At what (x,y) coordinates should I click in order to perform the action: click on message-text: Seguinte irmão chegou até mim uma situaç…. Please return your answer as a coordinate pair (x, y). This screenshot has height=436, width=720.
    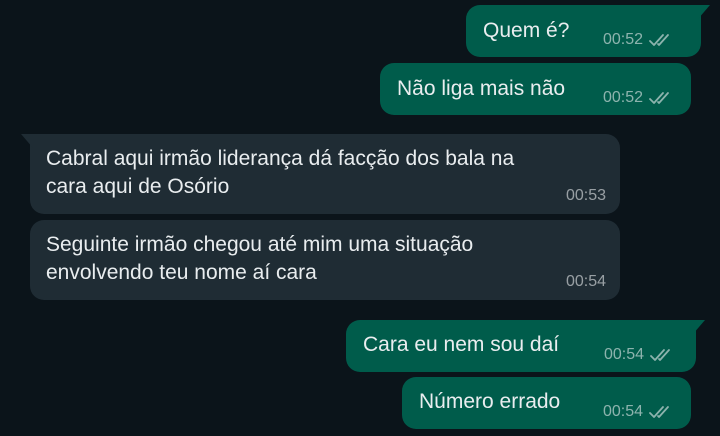
    Looking at the image, I should click on (260, 258).